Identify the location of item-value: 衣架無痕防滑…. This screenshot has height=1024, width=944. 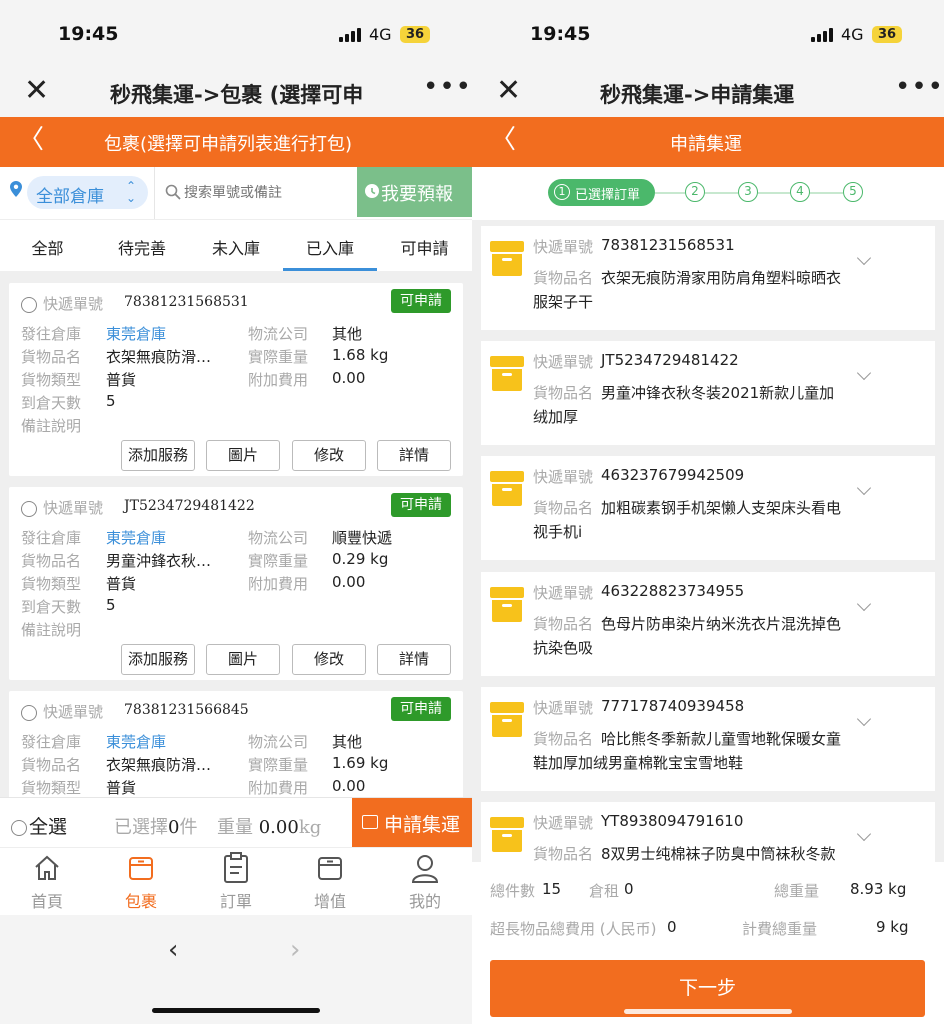
(159, 357).